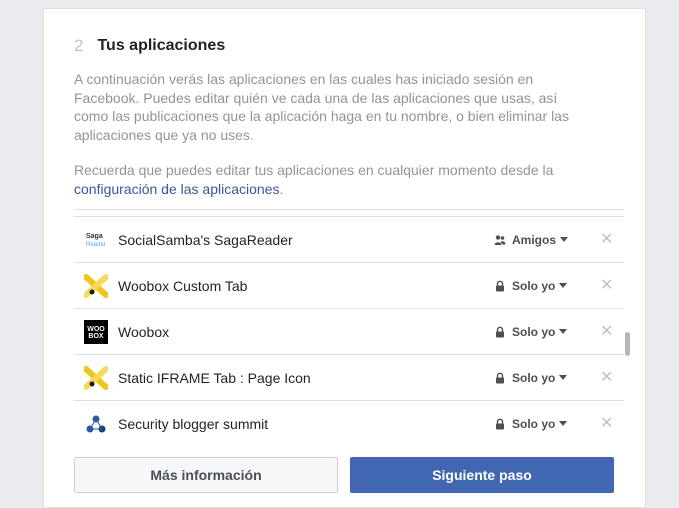 The height and width of the screenshot is (508, 679). Describe the element at coordinates (500, 239) in the screenshot. I see `friends-icon` at that location.